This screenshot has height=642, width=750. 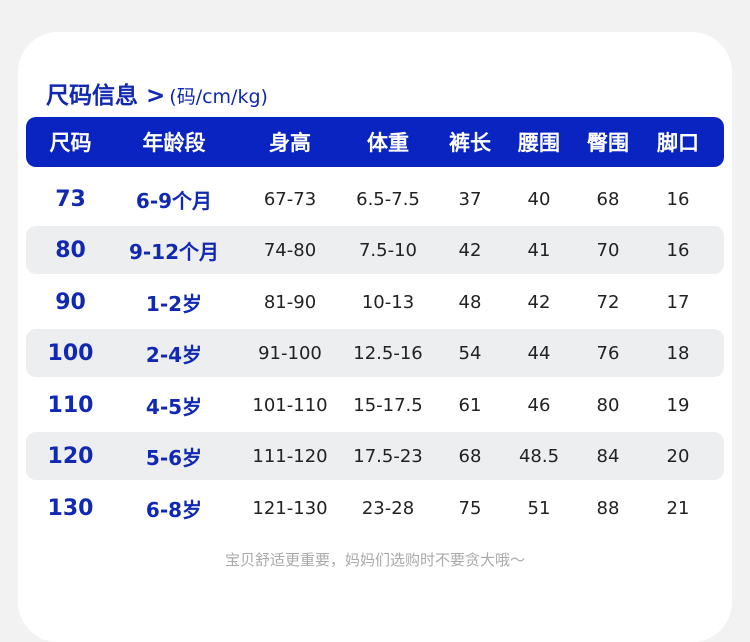 What do you see at coordinates (290, 199) in the screenshot?
I see `height-cell: 67-73` at bounding box center [290, 199].